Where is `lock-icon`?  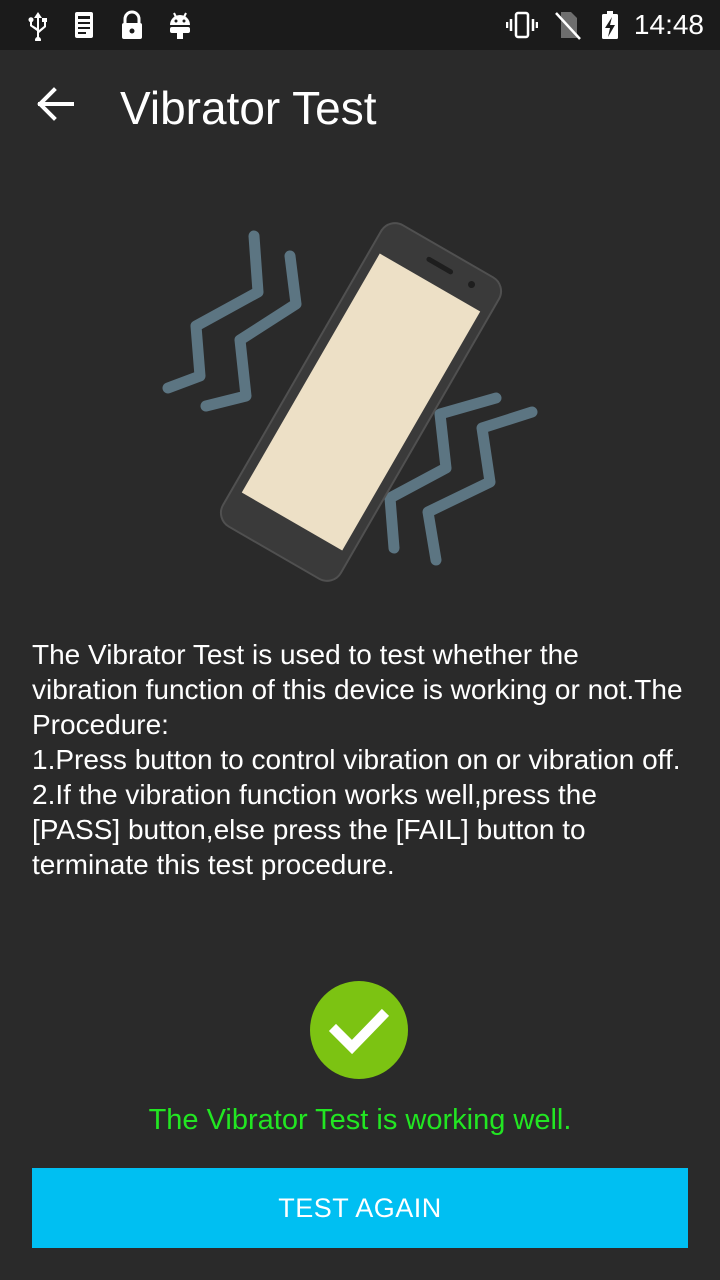 lock-icon is located at coordinates (132, 24).